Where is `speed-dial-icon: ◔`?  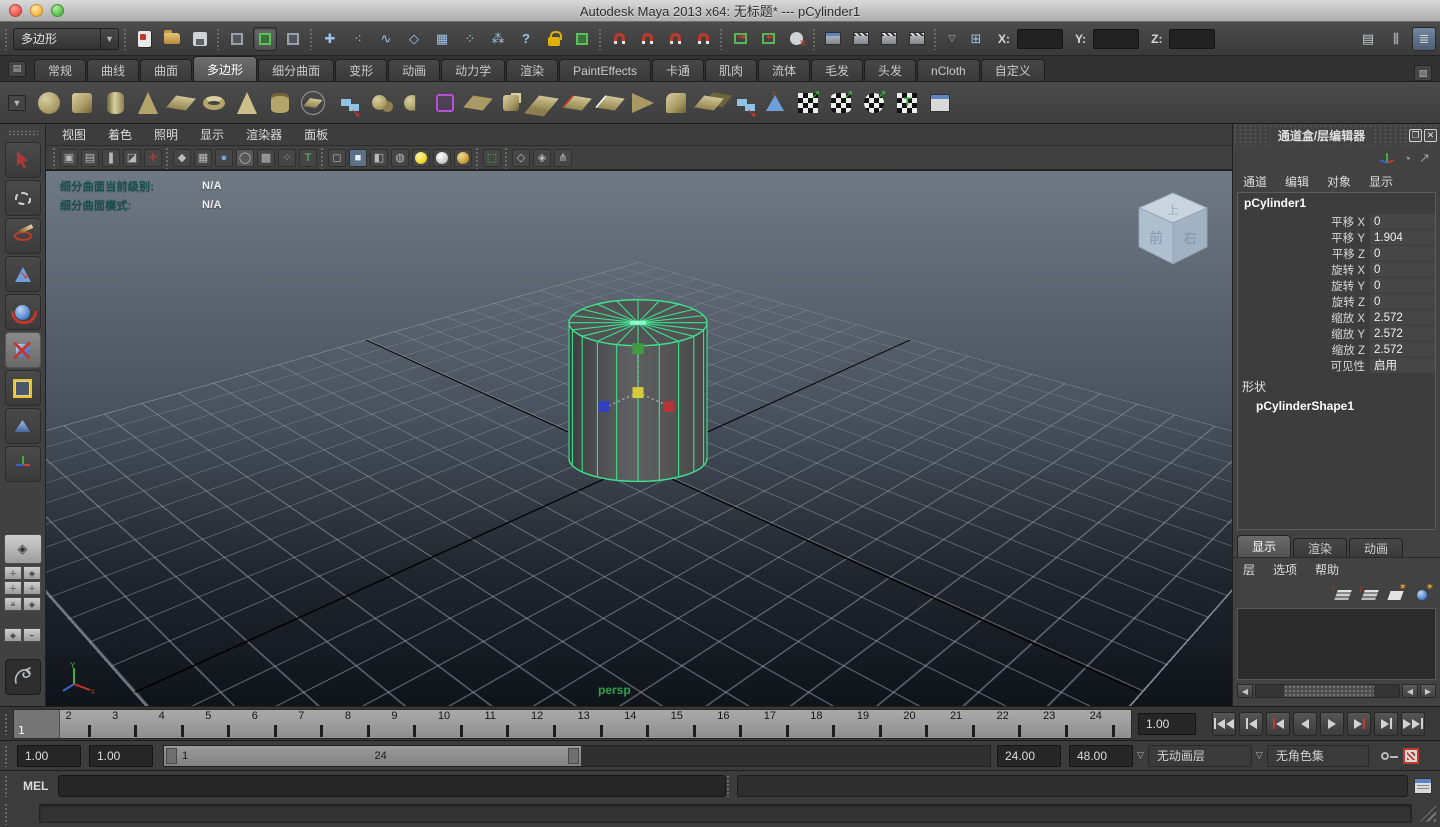
speed-dial-icon: ◔ is located at coordinates (1407, 158).